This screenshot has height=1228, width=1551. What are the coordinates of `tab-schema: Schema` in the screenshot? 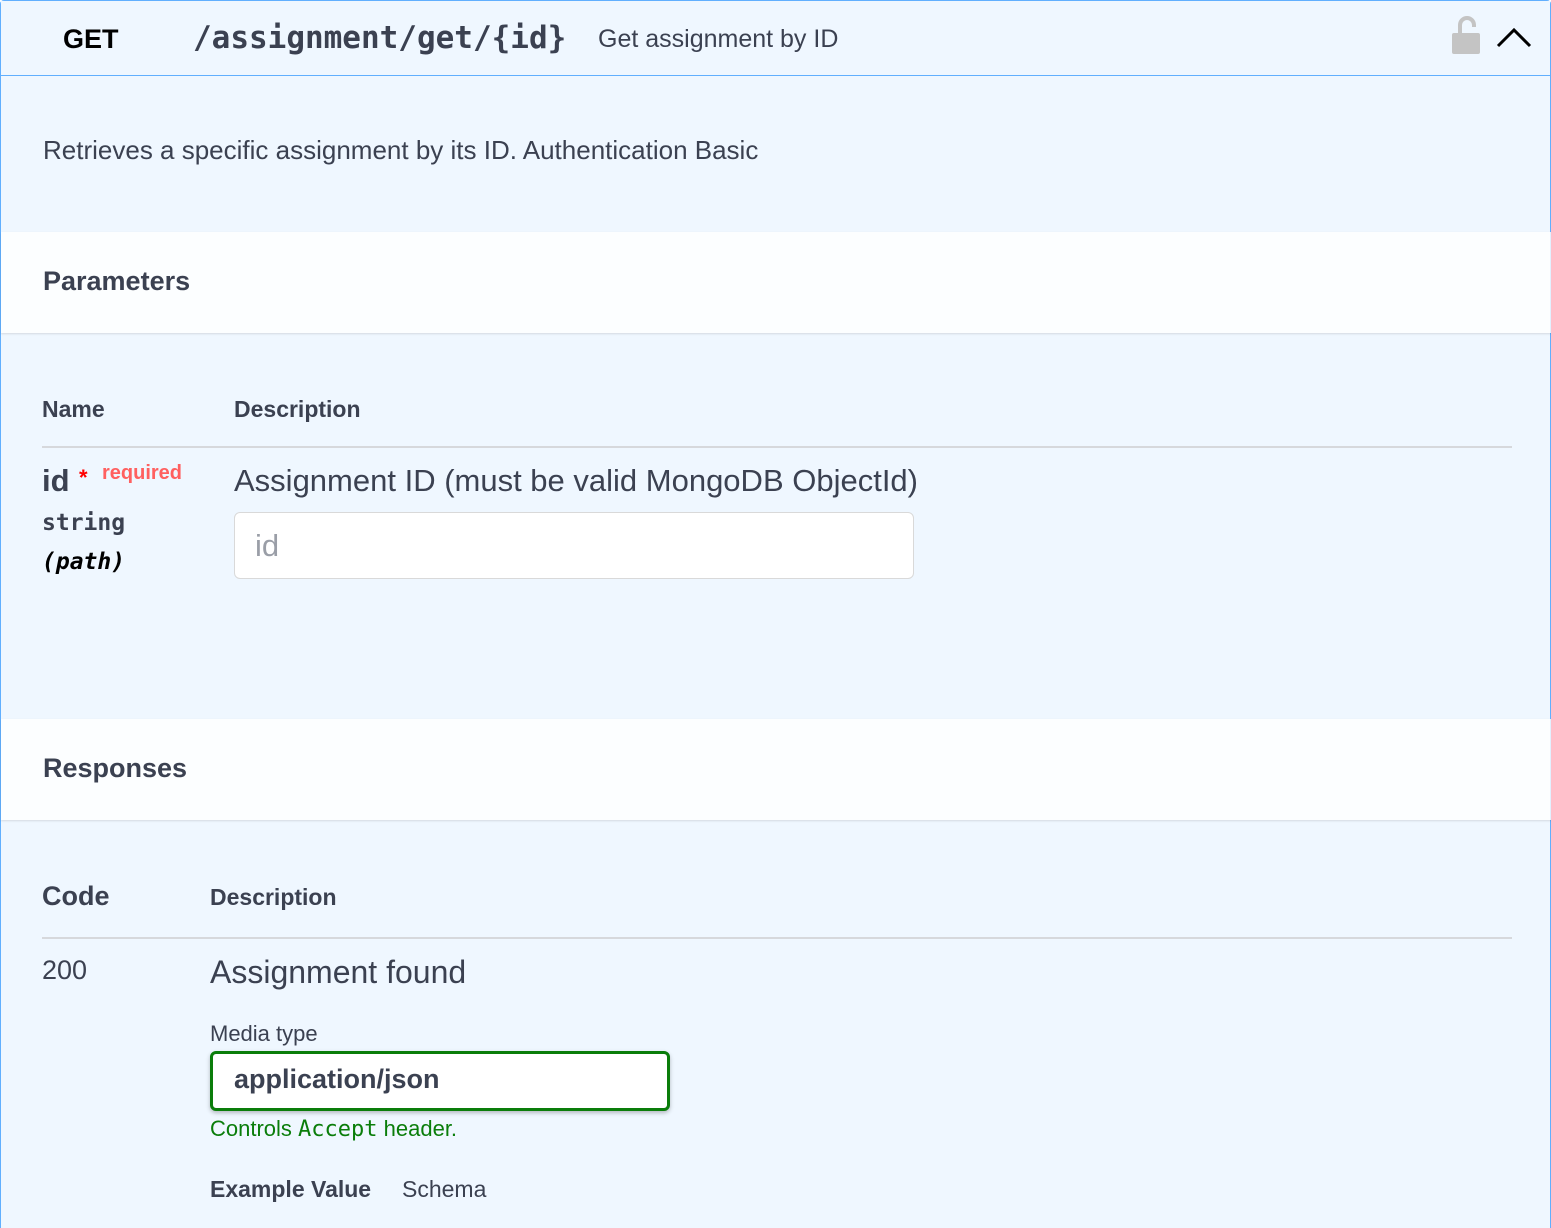 It's located at (444, 1189).